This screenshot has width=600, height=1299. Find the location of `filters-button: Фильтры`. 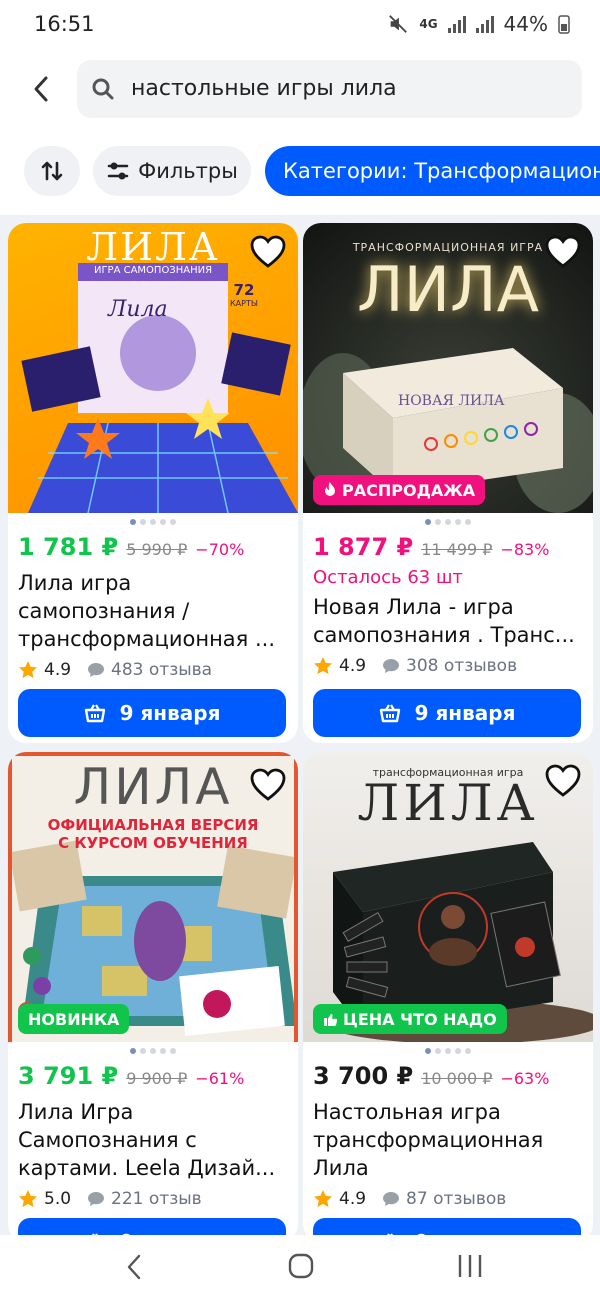

filters-button: Фильтры is located at coordinates (172, 171).